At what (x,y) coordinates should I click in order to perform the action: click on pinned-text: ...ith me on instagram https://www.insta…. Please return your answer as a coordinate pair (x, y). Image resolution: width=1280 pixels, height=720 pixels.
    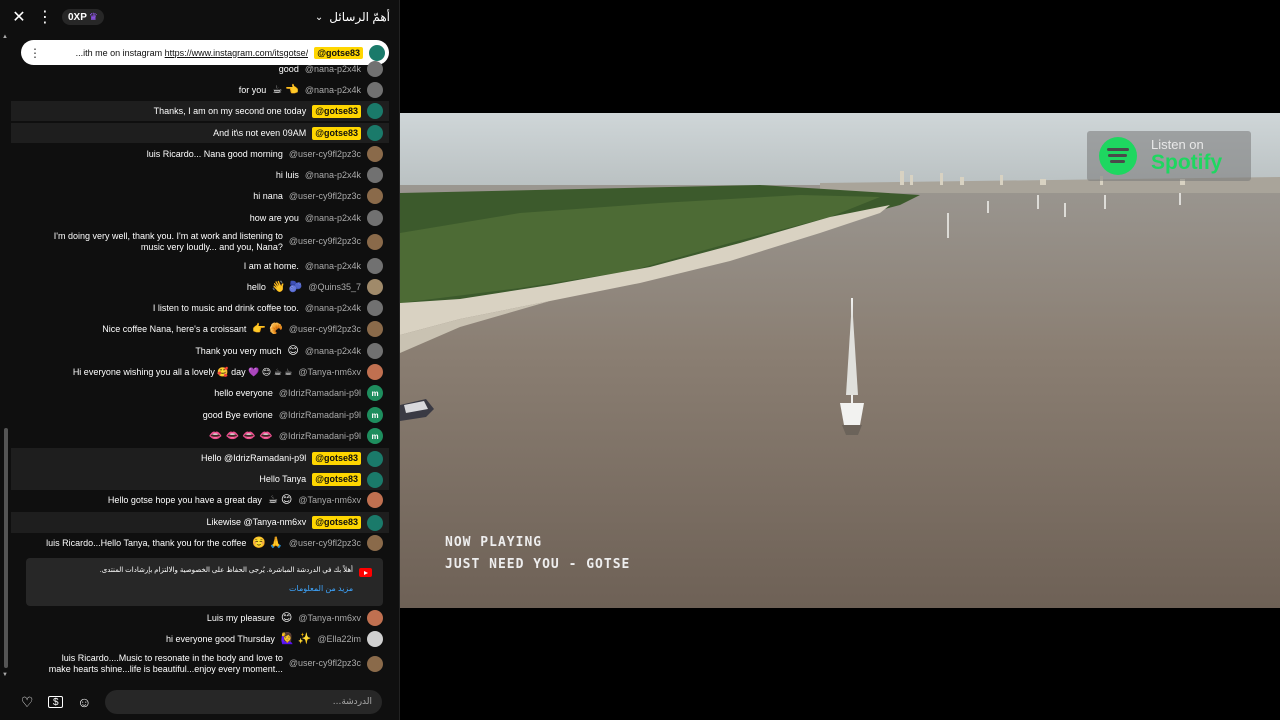
    Looking at the image, I should click on (175, 53).